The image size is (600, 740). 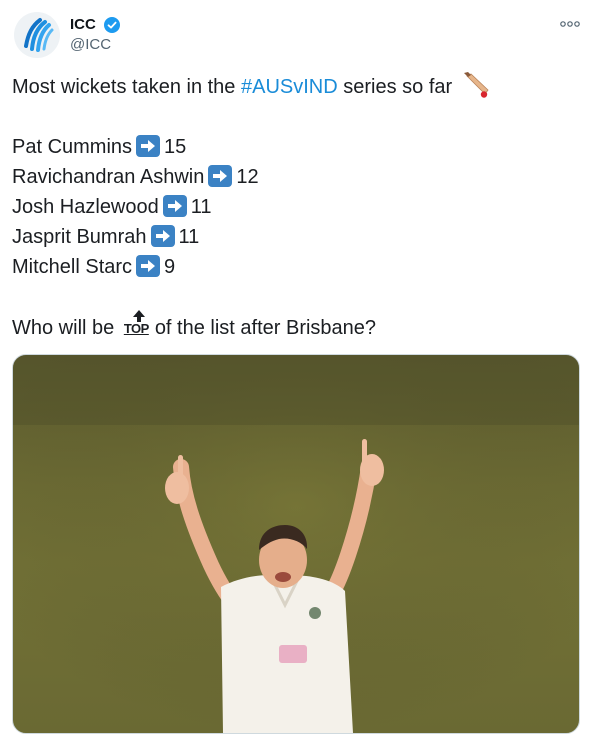 I want to click on top-emoji-text: TOP, so click(x=136, y=328).